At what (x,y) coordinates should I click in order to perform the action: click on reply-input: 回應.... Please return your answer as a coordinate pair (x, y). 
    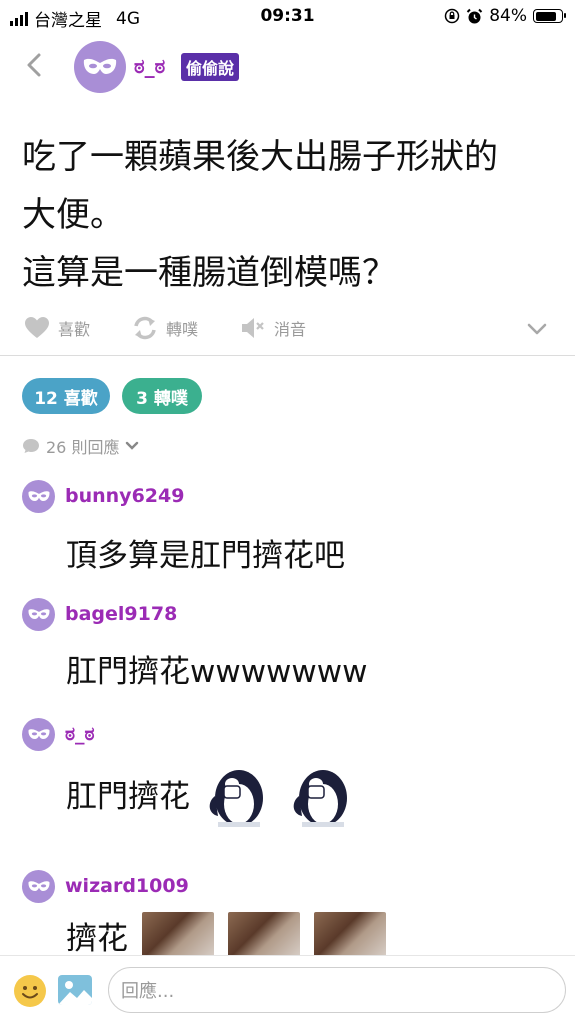
    Looking at the image, I should click on (337, 990).